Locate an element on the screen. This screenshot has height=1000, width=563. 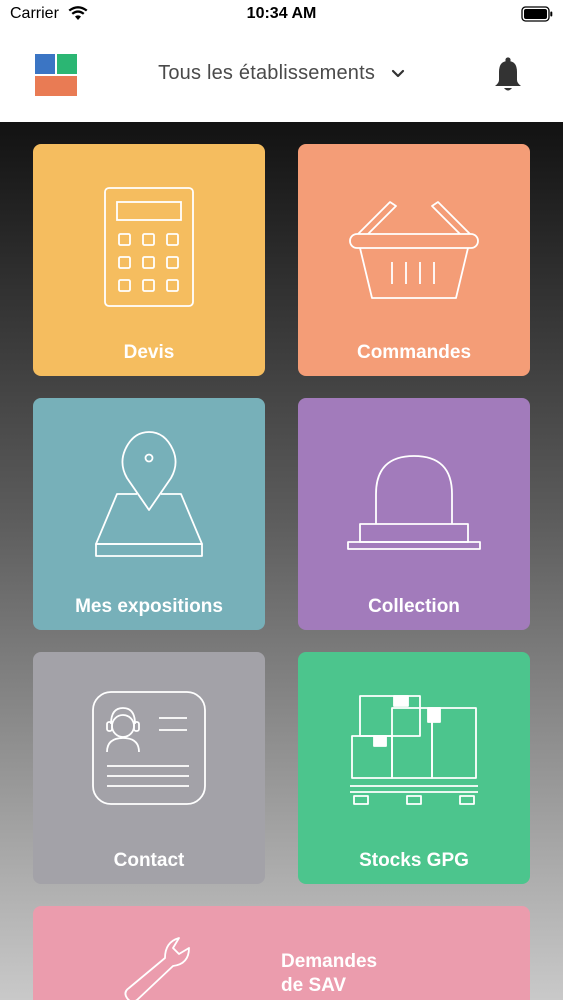
tile-commandes-label: Commandes is located at coordinates (414, 352).